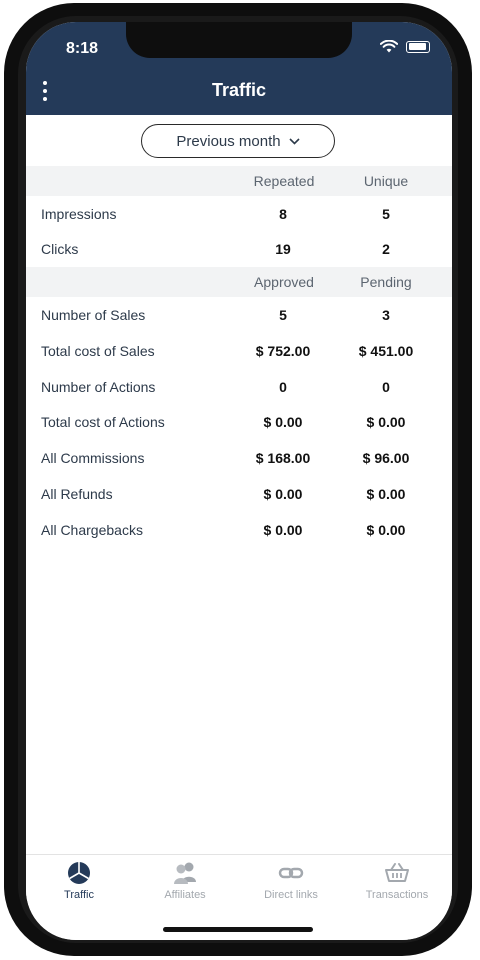 This screenshot has width=480, height=960. I want to click on period-dropdown: Previous month, so click(238, 141).